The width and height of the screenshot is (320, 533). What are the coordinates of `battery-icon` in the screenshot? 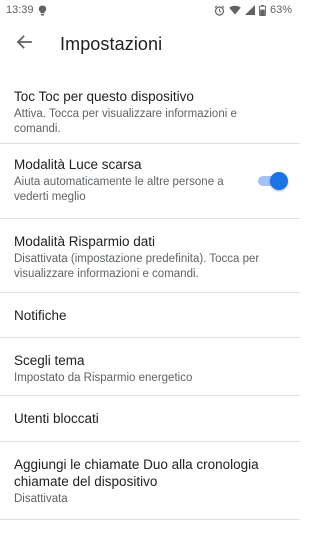 It's located at (262, 10).